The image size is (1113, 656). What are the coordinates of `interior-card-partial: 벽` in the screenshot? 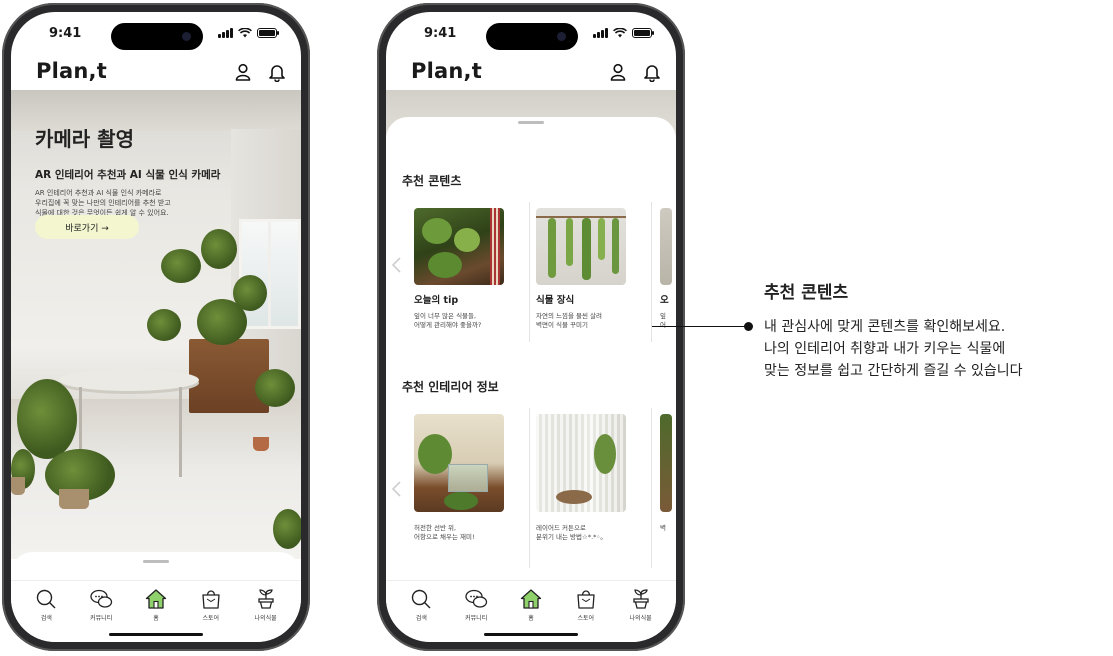 It's located at (663, 473).